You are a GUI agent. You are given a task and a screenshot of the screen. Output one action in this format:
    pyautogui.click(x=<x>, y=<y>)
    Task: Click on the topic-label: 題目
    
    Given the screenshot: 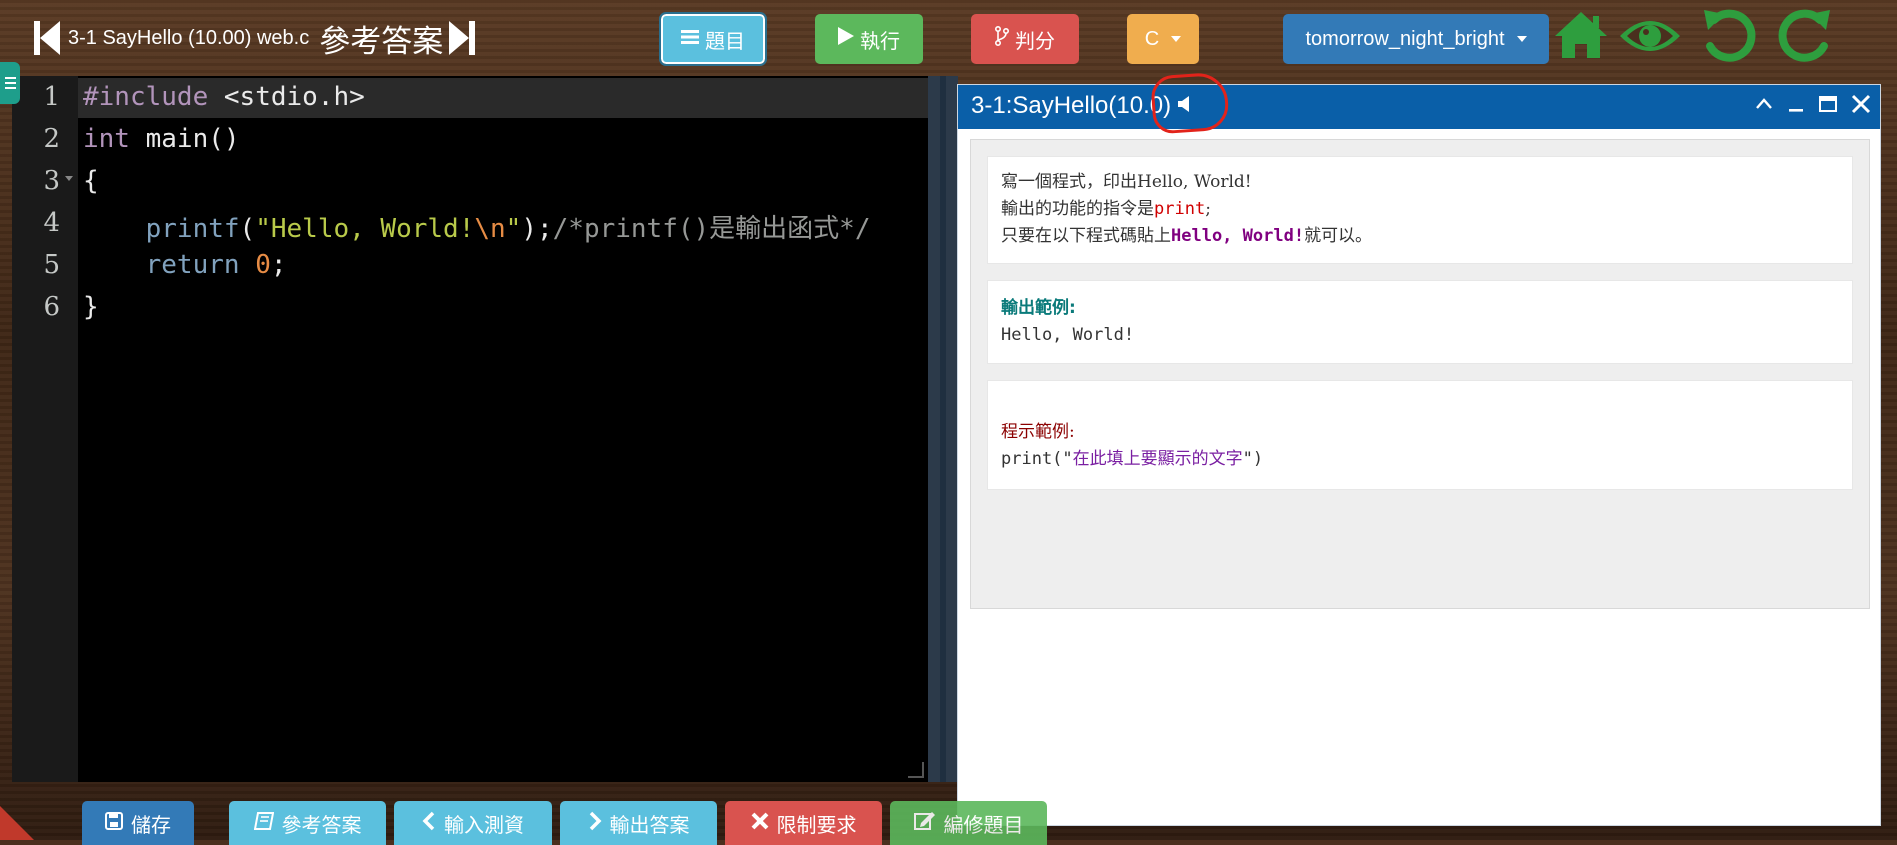 What is the action you would take?
    pyautogui.click(x=725, y=41)
    